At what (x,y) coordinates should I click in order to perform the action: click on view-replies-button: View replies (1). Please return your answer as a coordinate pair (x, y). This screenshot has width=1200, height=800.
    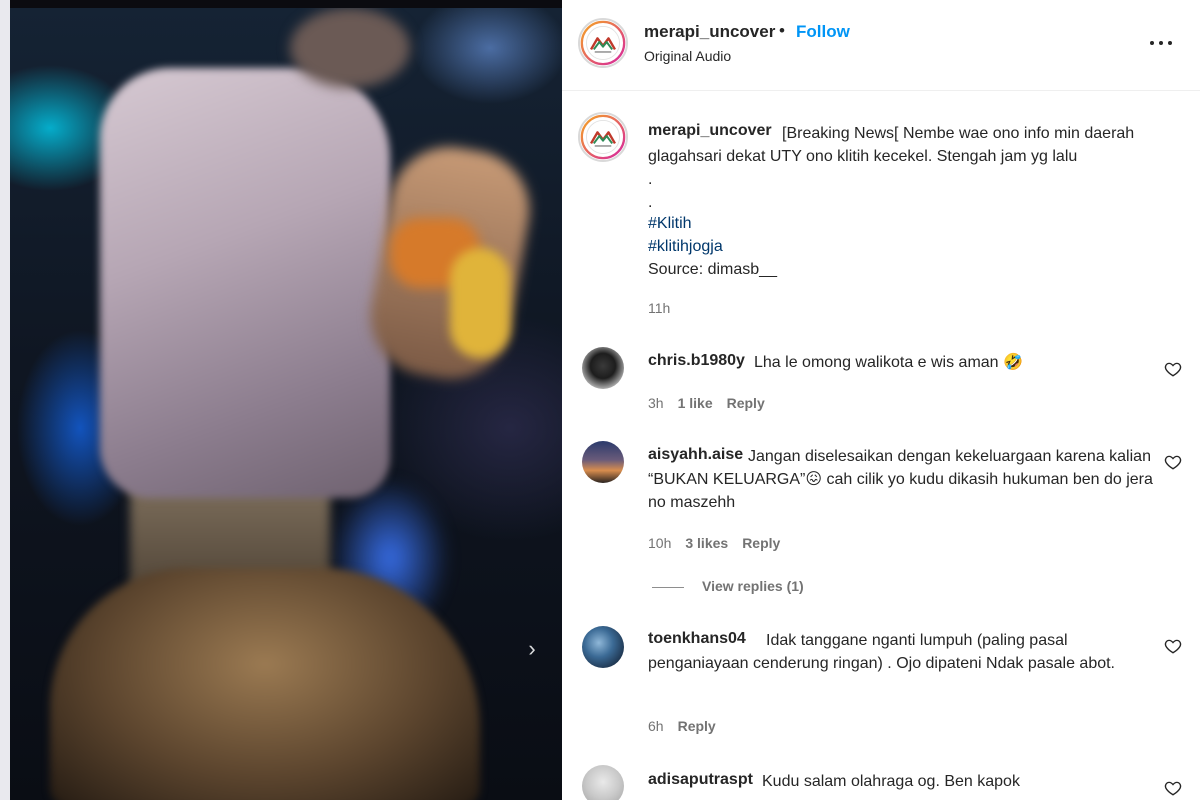
    Looking at the image, I should click on (728, 586).